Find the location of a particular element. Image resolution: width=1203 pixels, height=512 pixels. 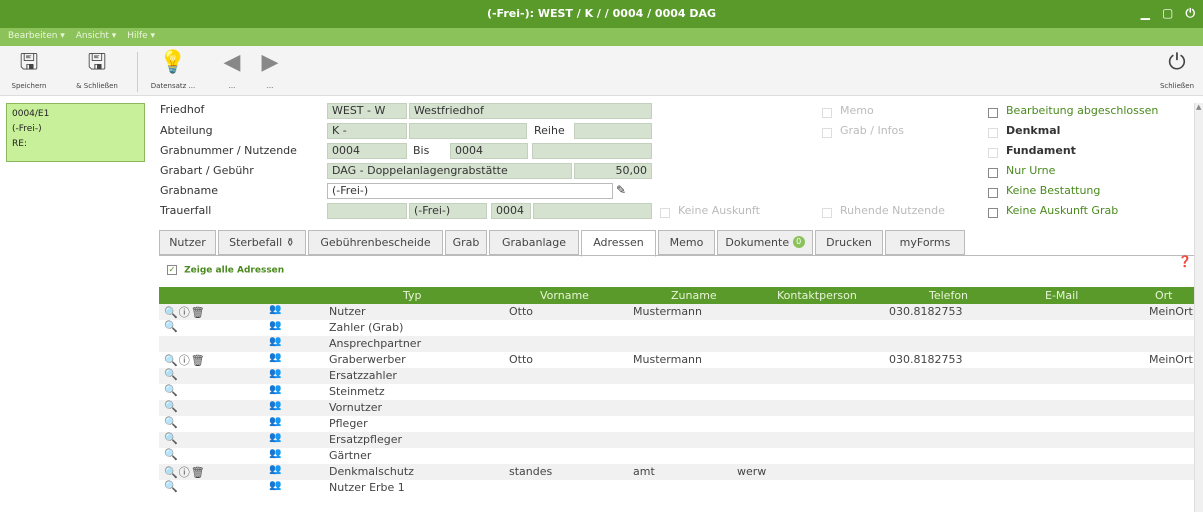

table-row: 👥 Ansprechpartner is located at coordinates (676, 344).